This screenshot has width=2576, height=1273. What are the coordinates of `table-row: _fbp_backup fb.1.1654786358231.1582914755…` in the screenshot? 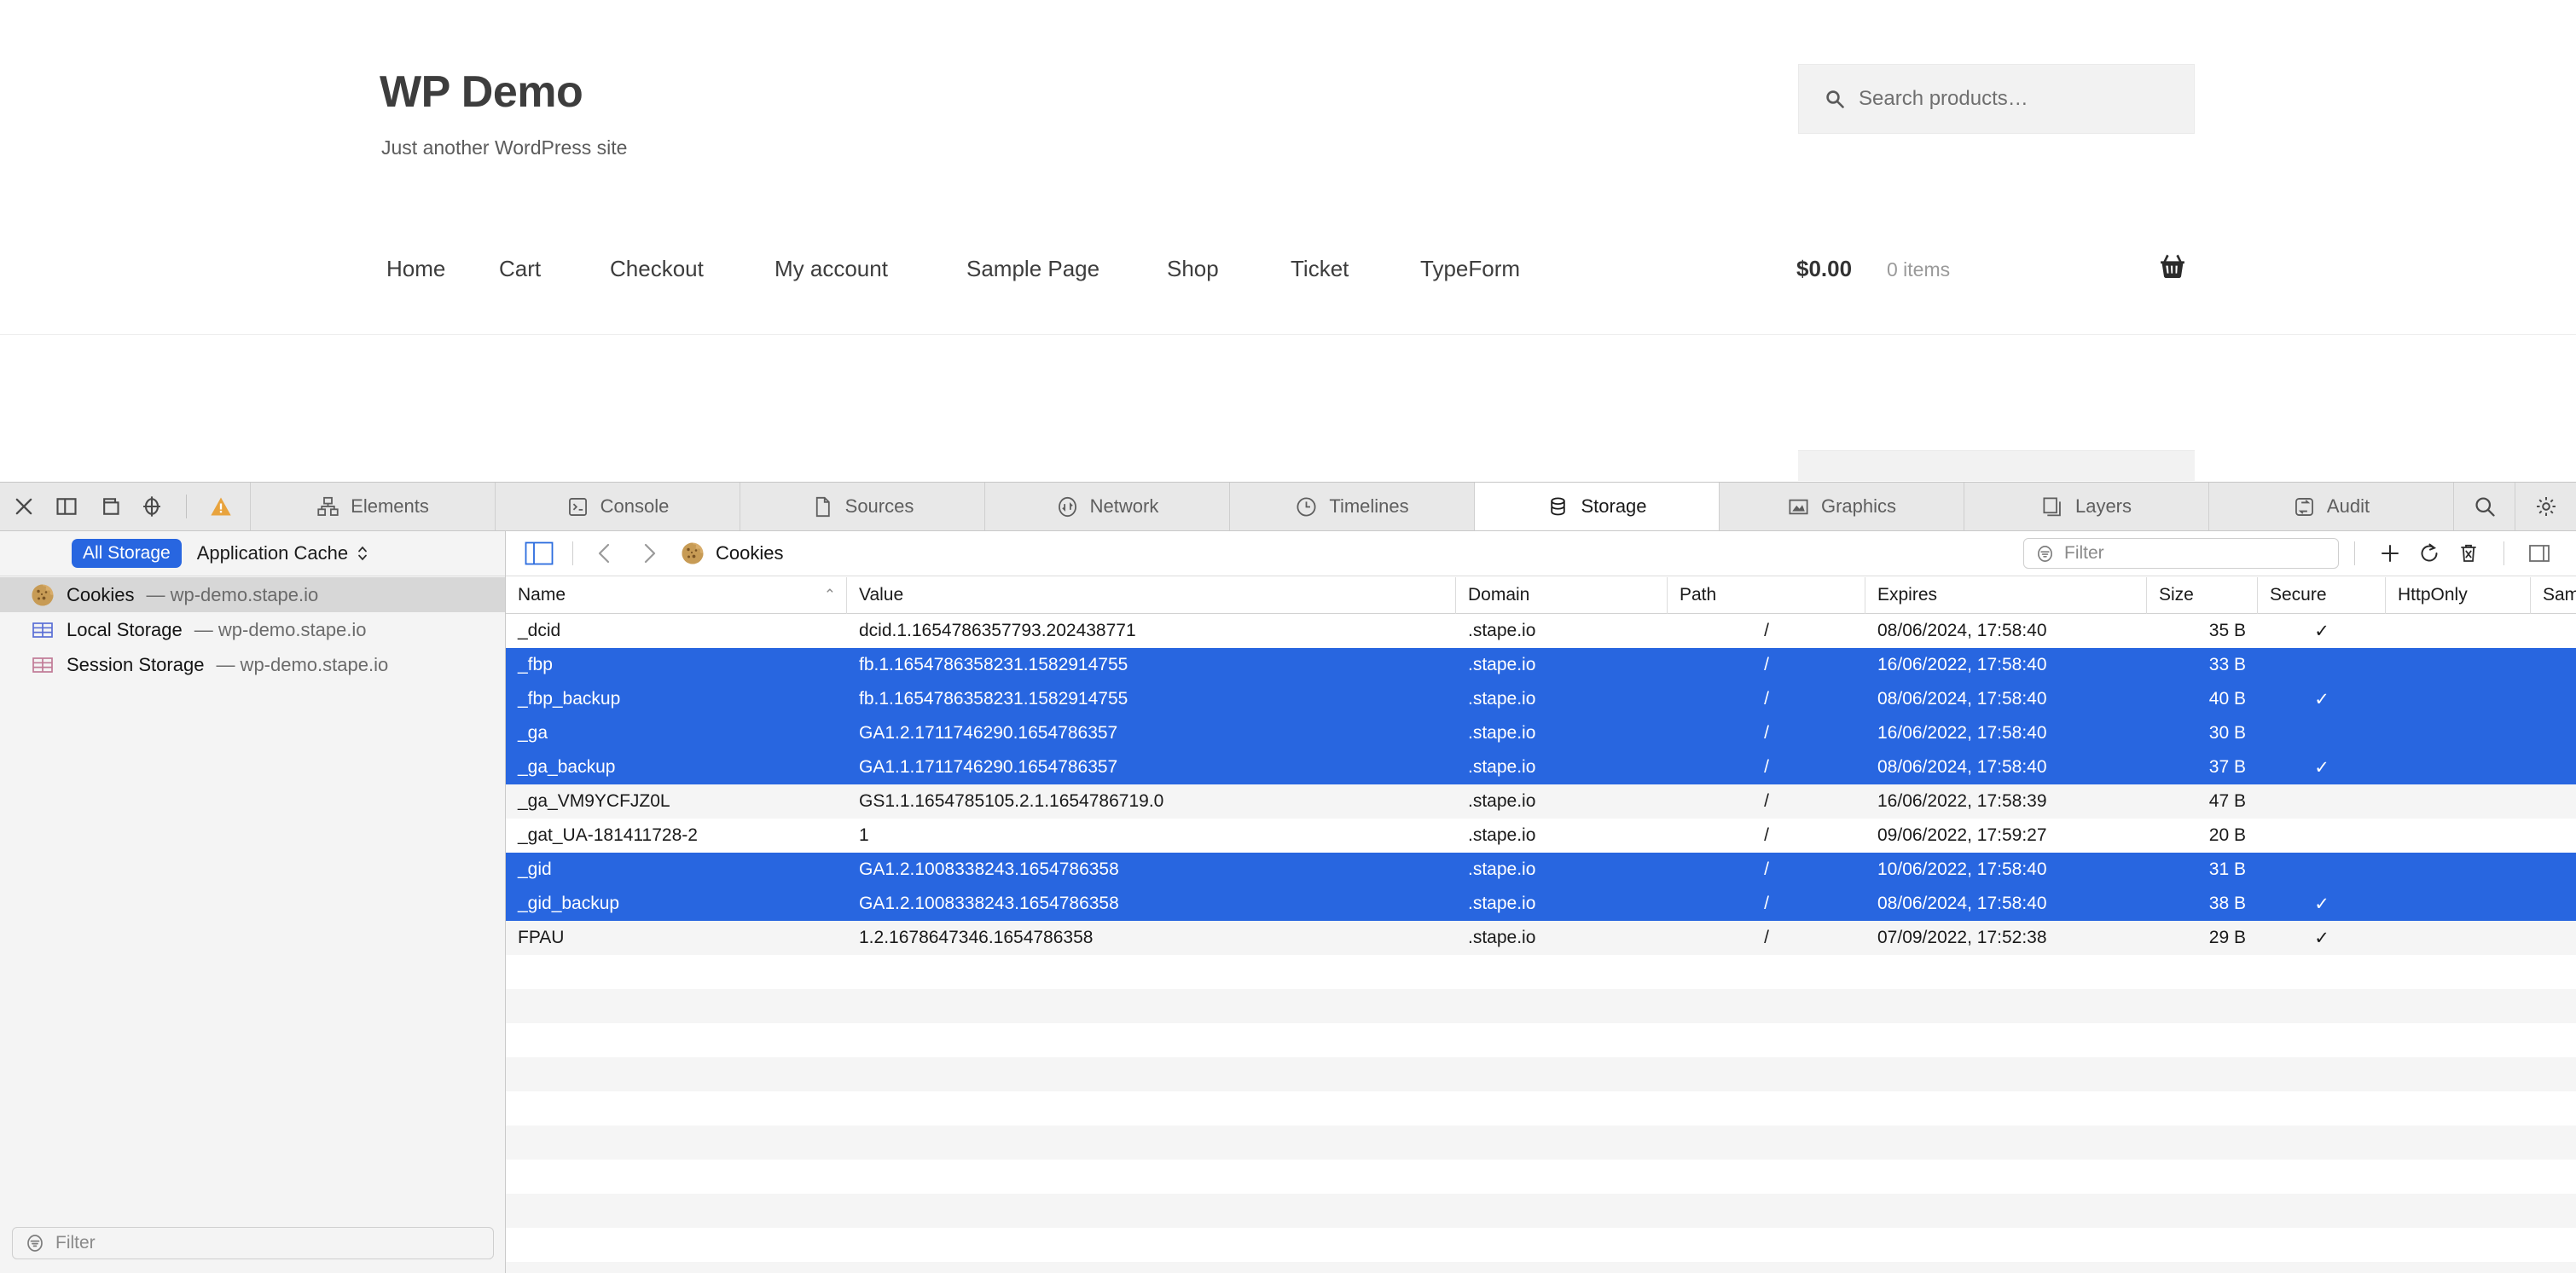 It's located at (1541, 699).